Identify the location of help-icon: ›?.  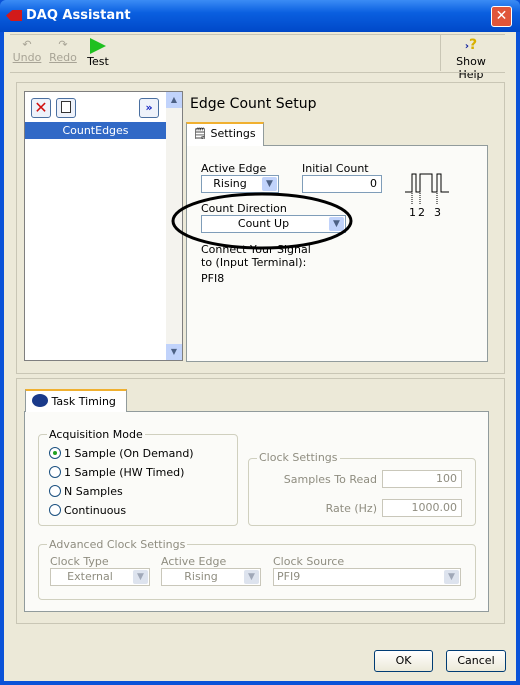
(471, 45).